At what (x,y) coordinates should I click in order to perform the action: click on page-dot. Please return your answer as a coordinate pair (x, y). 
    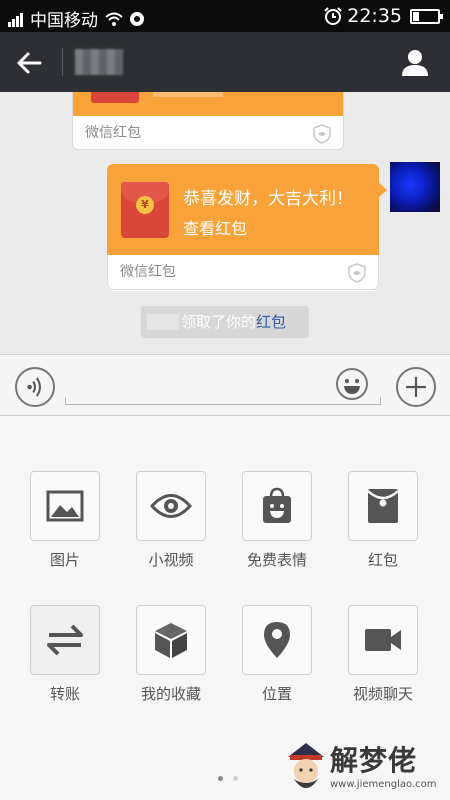
    Looking at the image, I should click on (235, 778).